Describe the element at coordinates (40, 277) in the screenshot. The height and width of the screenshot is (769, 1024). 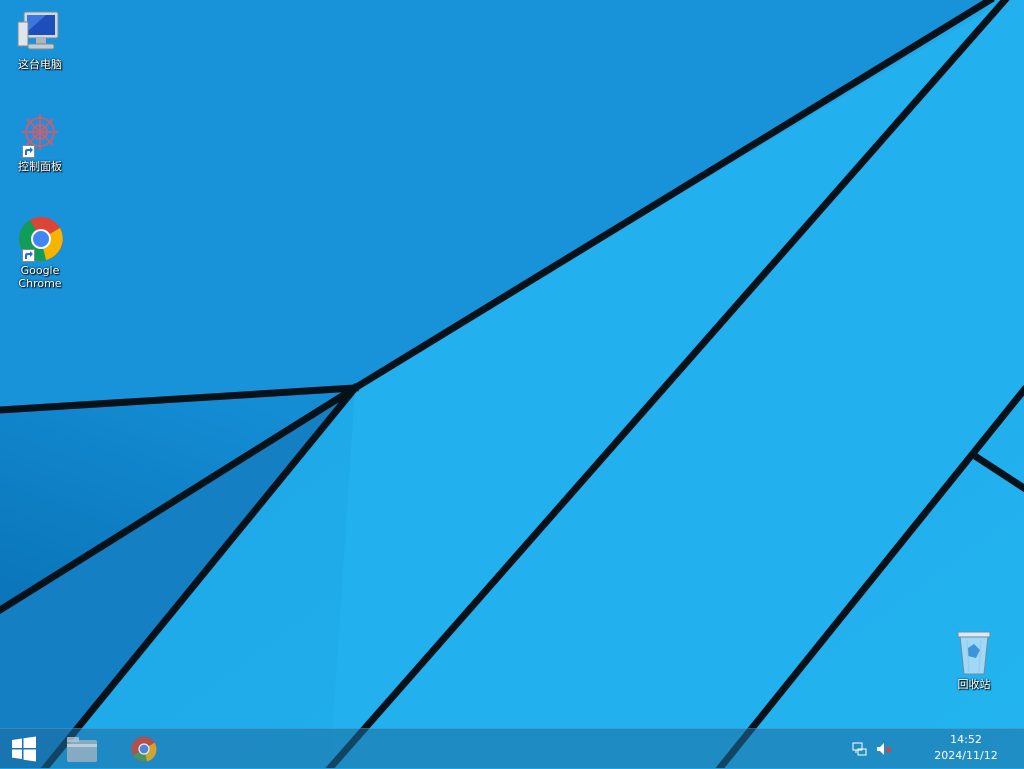
I see `desktop-icon-label: Google Chrome` at that location.